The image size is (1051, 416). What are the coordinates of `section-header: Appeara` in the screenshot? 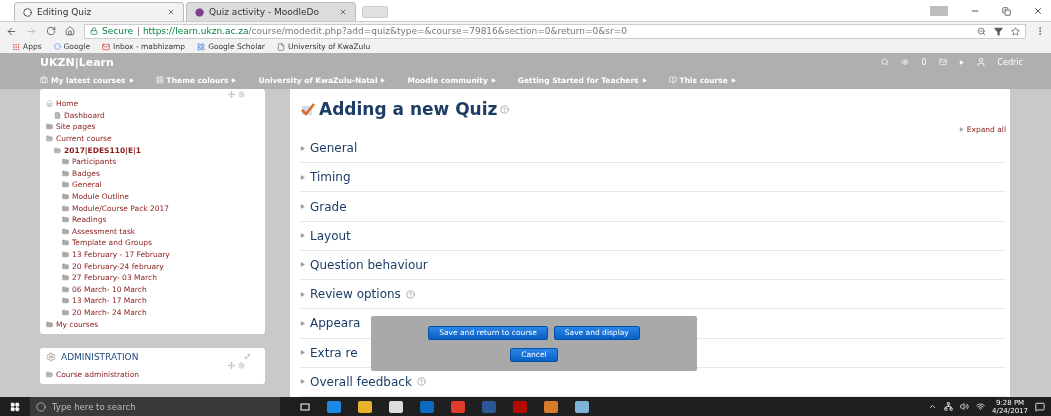 It's located at (335, 323).